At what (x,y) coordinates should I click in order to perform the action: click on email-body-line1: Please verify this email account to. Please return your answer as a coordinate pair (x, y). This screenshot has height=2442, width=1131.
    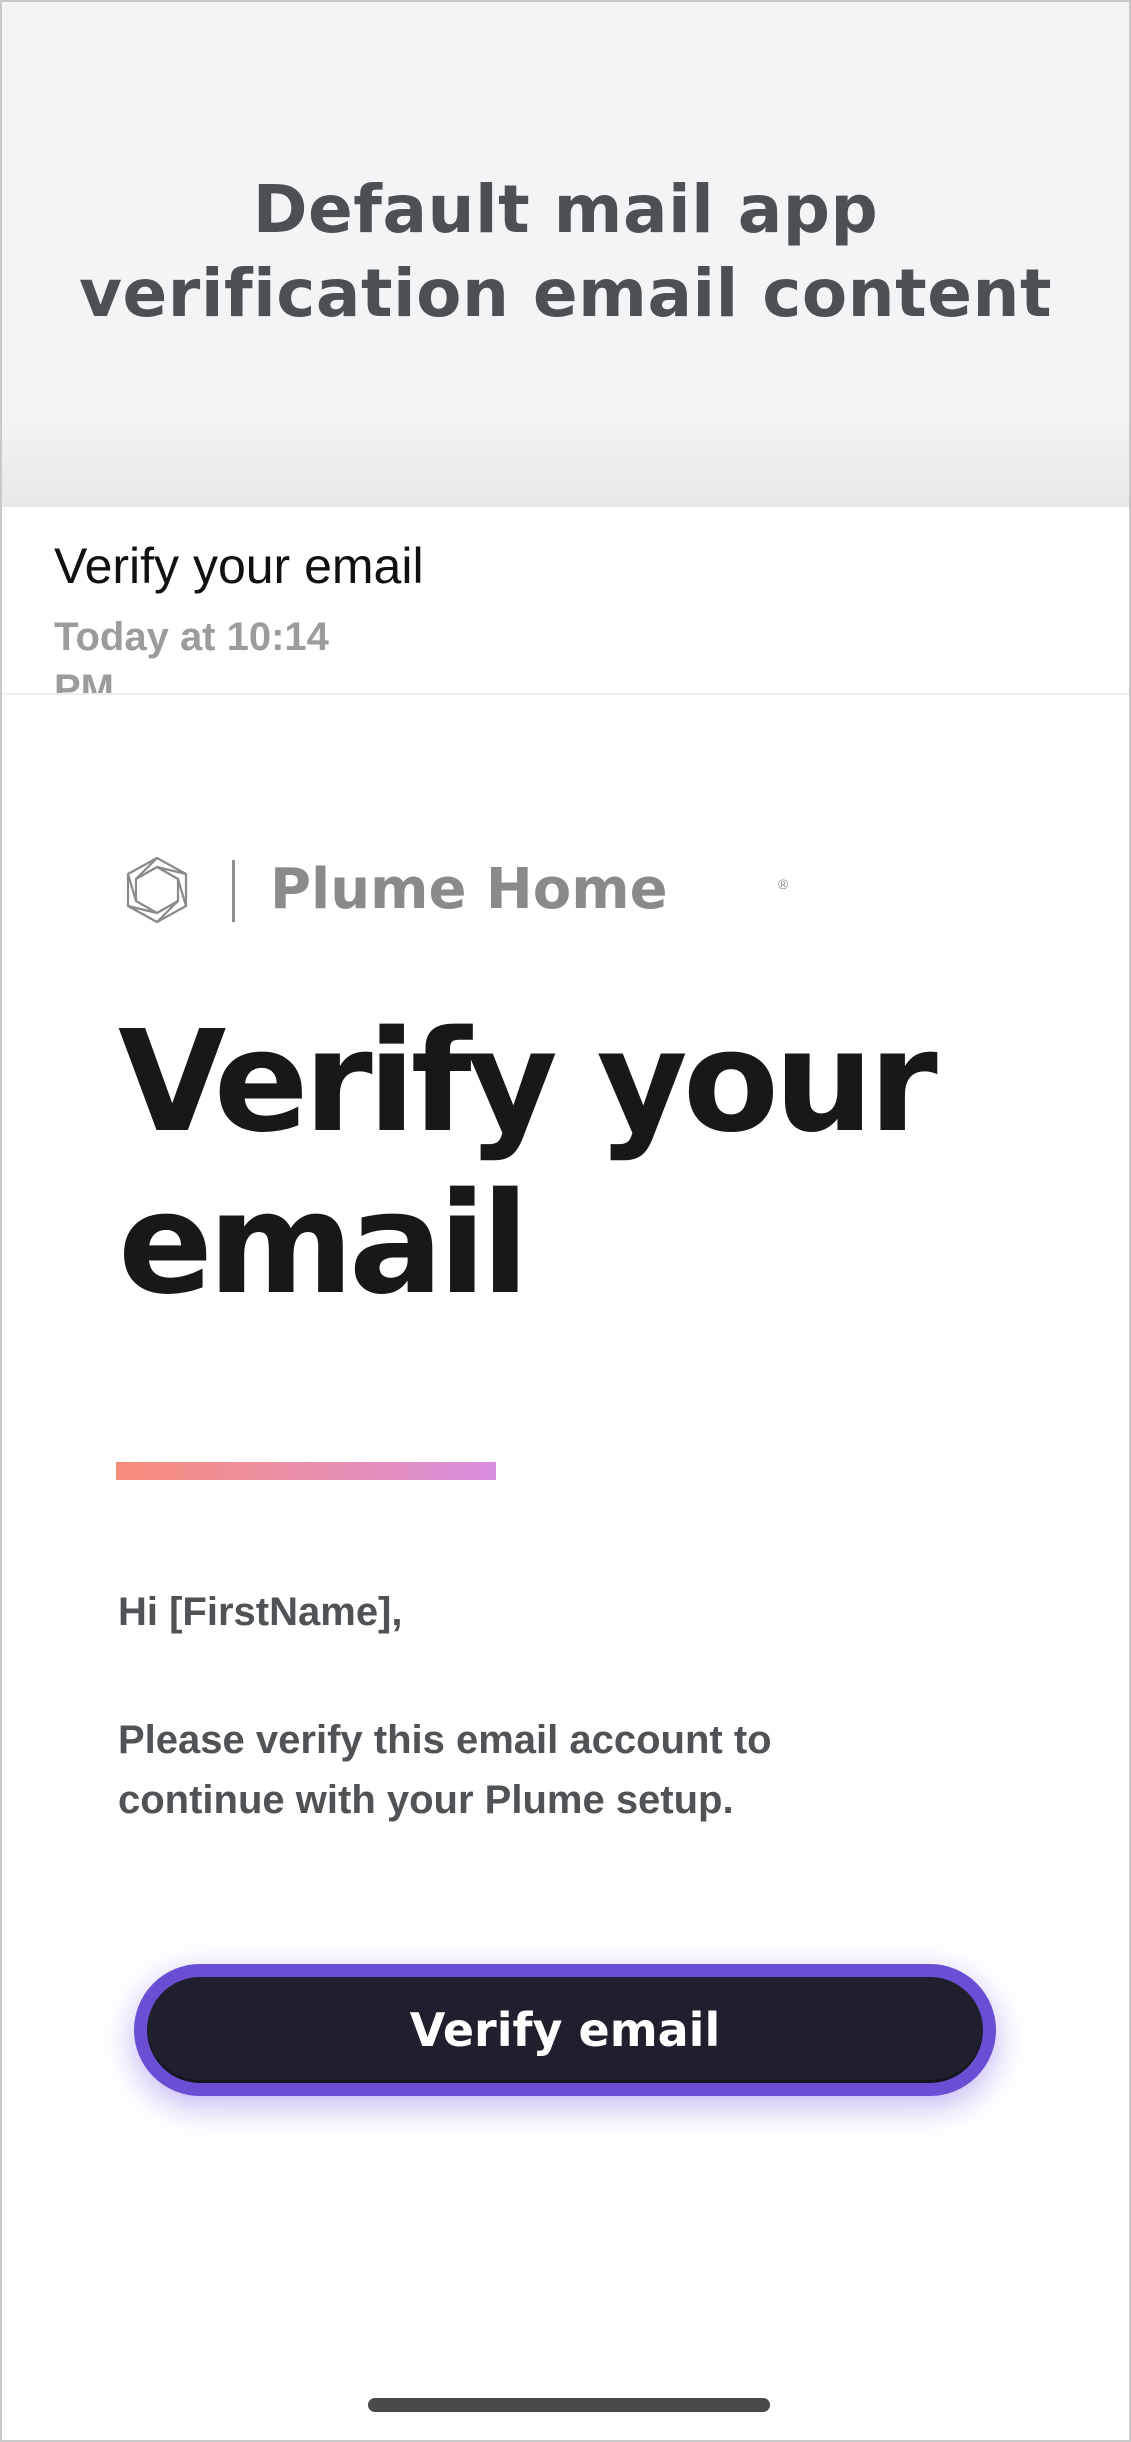
    Looking at the image, I should click on (445, 1740).